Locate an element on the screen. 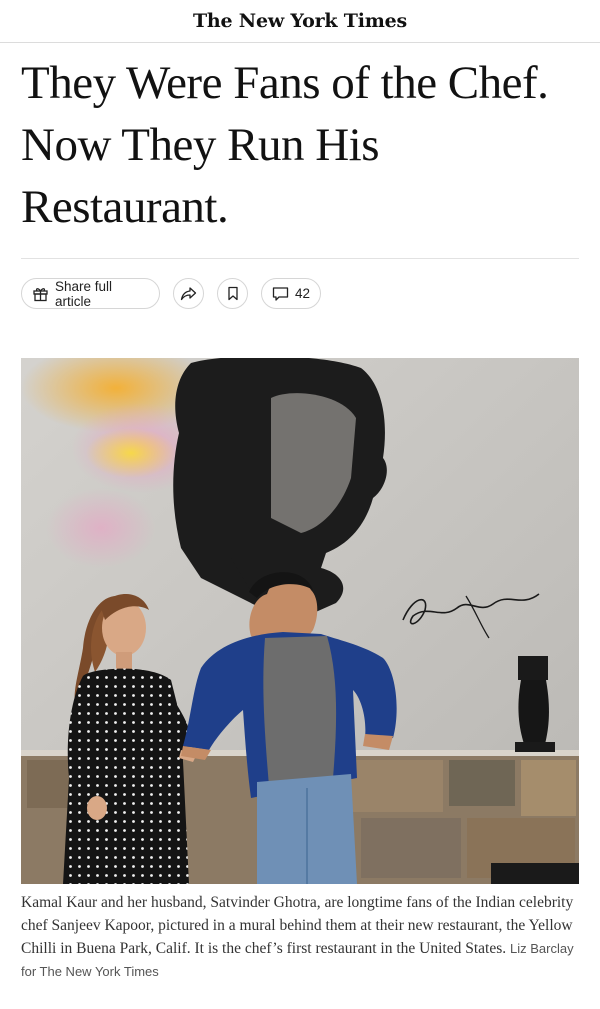  comment-bubble-icon is located at coordinates (280, 294).